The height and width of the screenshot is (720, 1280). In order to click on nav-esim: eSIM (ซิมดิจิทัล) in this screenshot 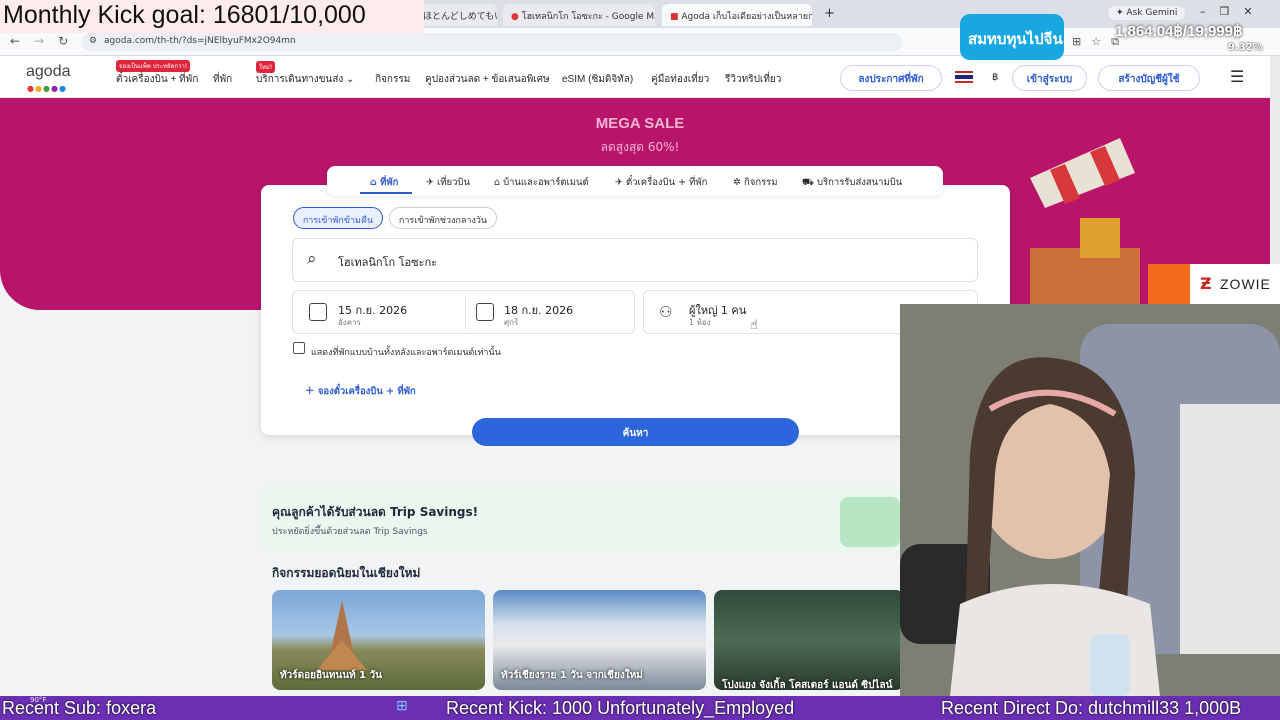, I will do `click(597, 79)`.